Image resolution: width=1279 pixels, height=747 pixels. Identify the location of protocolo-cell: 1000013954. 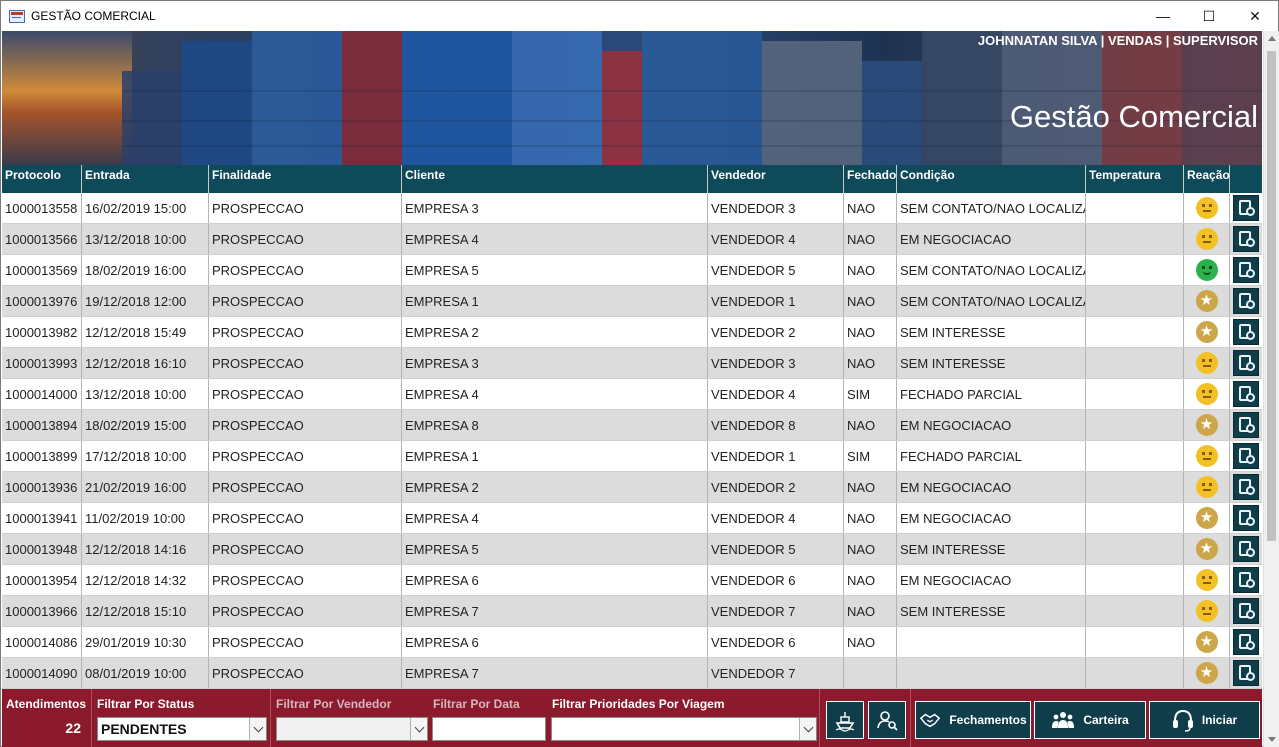
(42, 580).